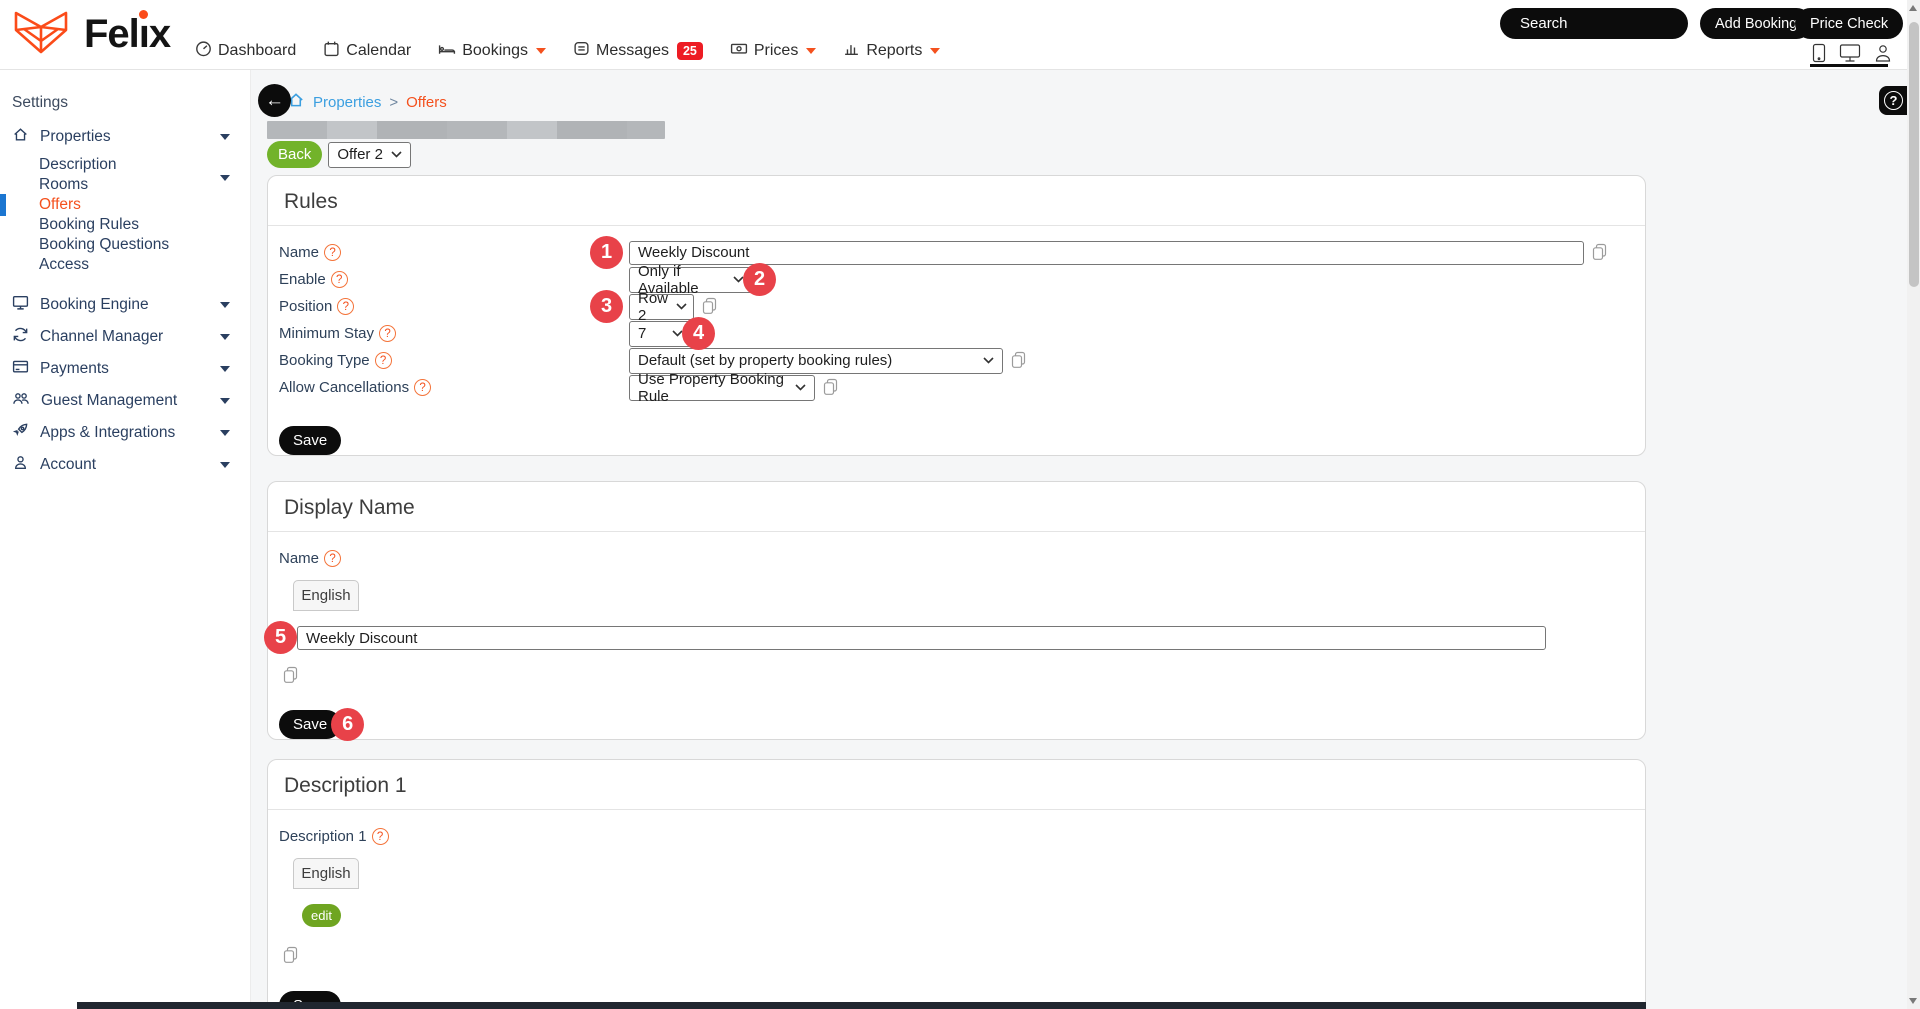 This screenshot has width=1920, height=1009. What do you see at coordinates (118, 205) in the screenshot?
I see `sidebar-item-offers: Offers` at bounding box center [118, 205].